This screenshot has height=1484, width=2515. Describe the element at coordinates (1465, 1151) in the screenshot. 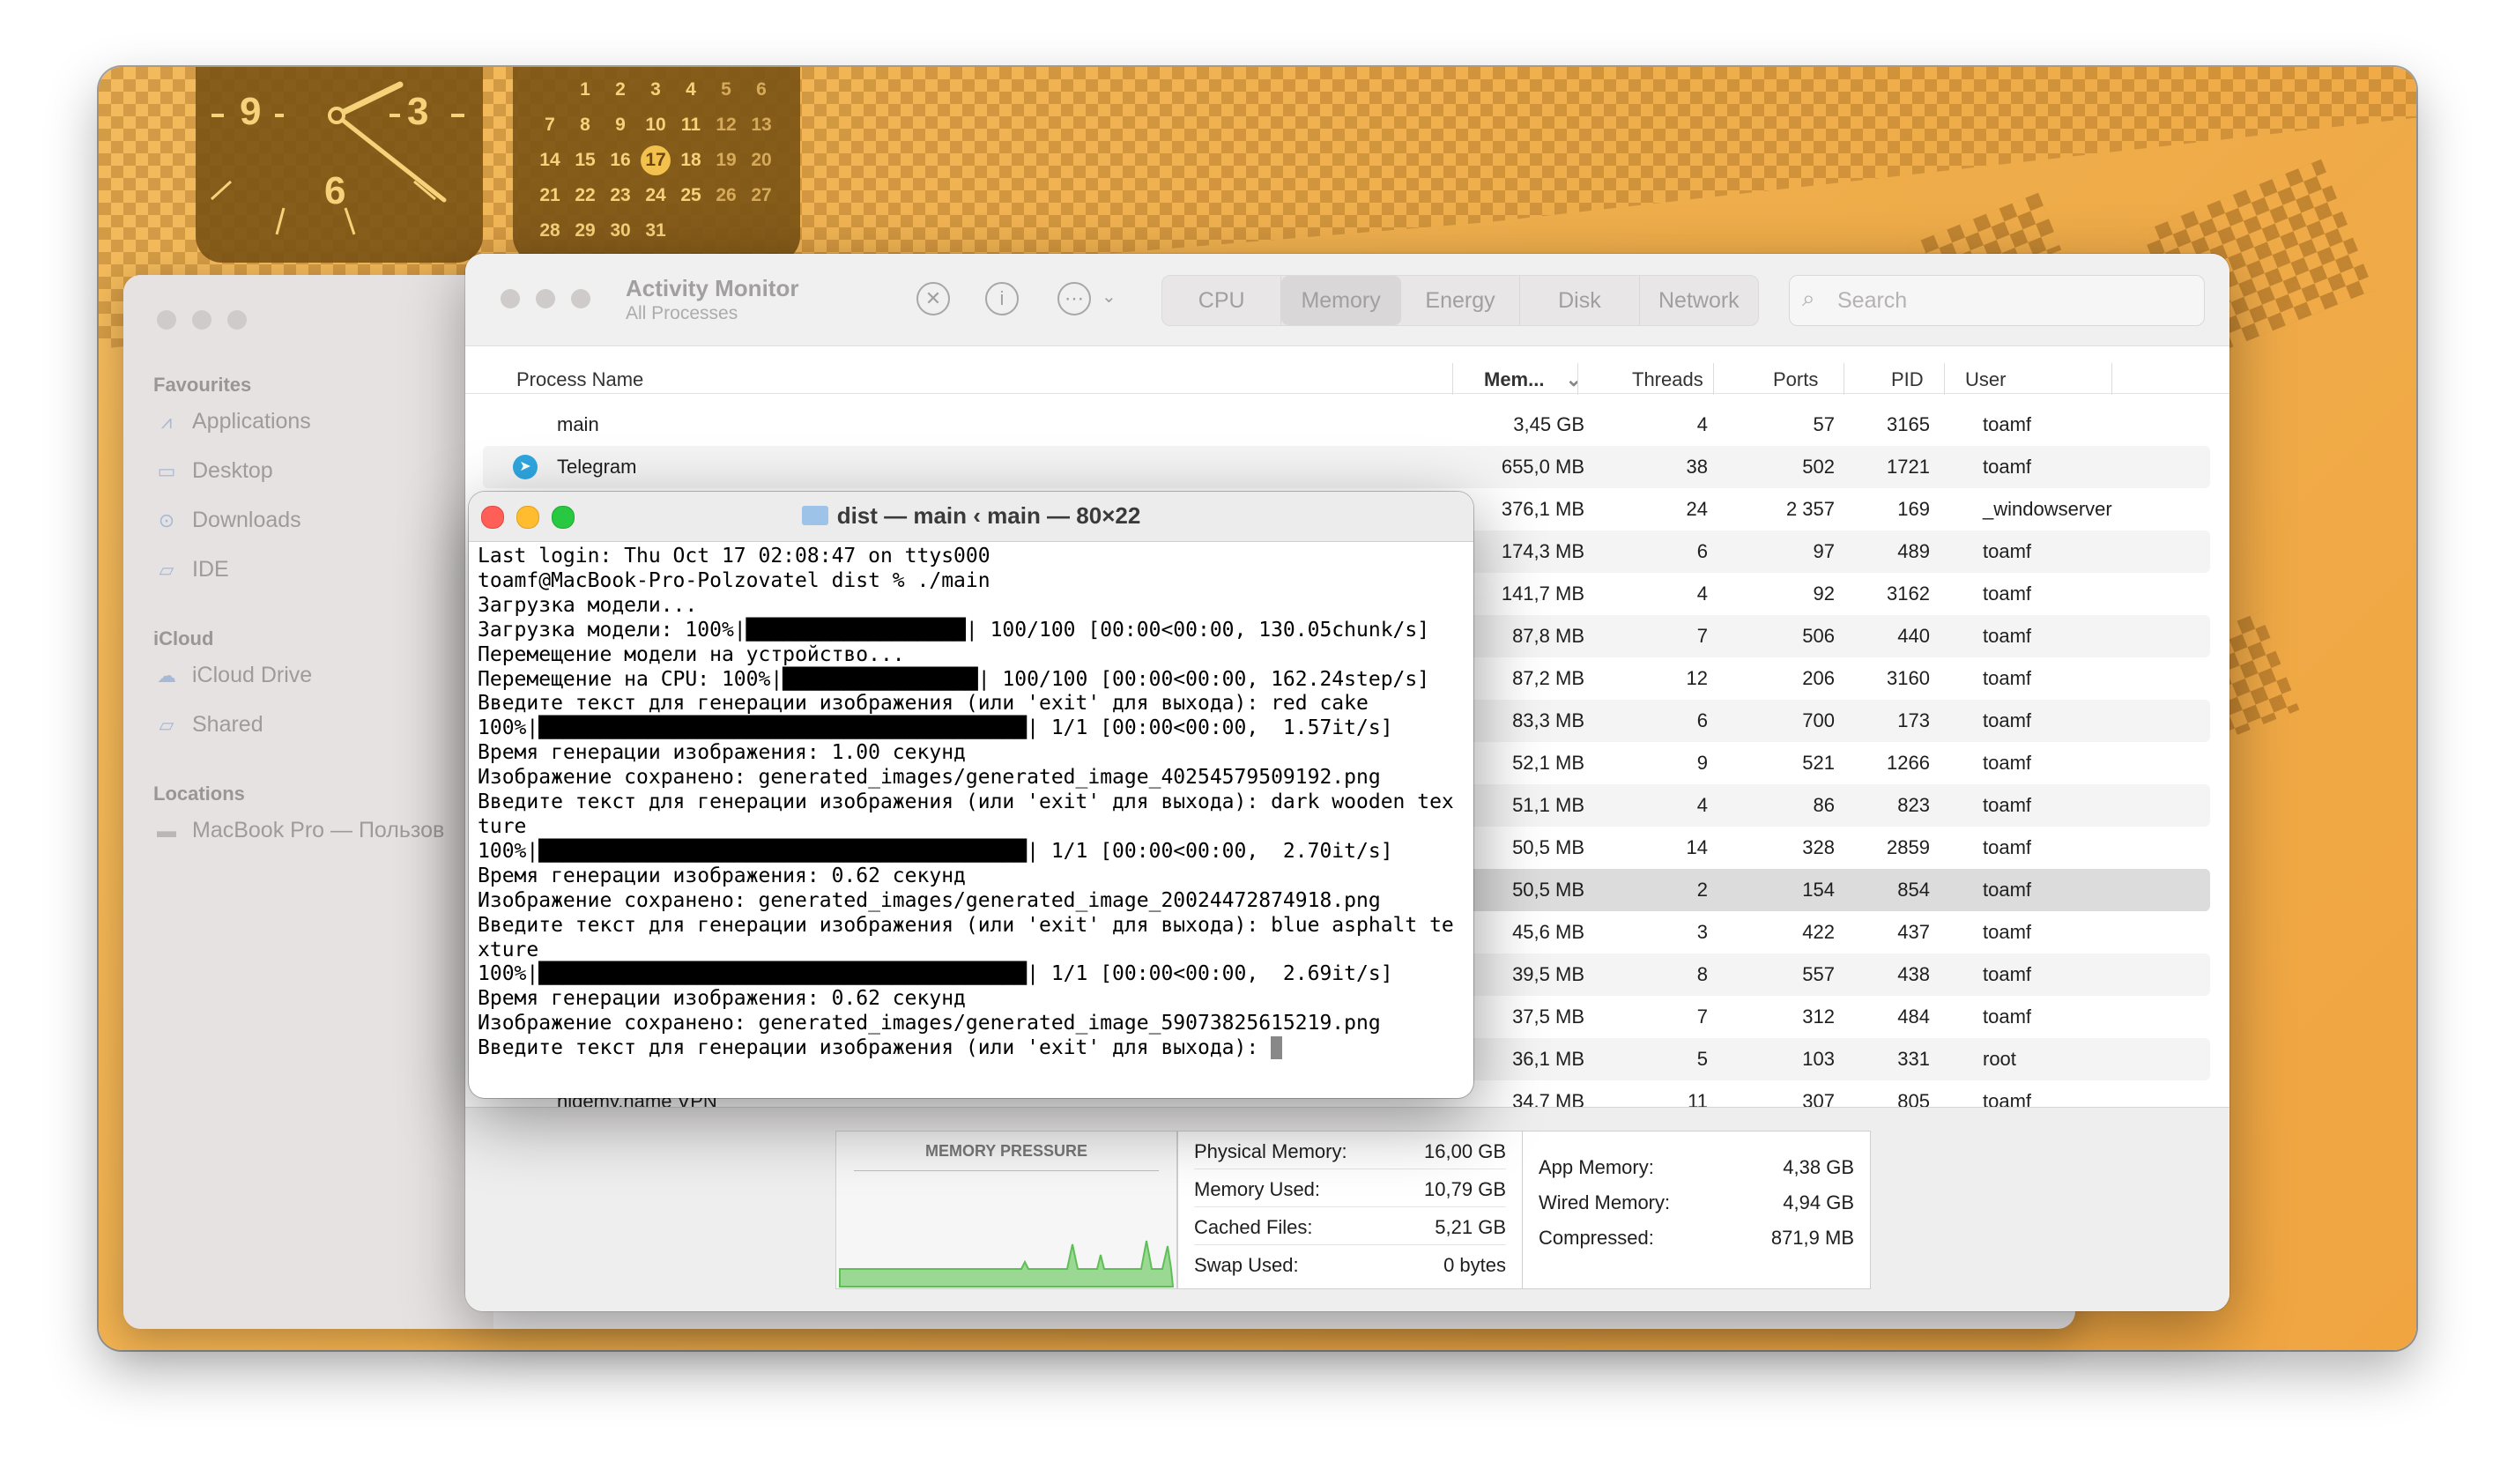

I see `stat-value: 16,00 GB` at that location.